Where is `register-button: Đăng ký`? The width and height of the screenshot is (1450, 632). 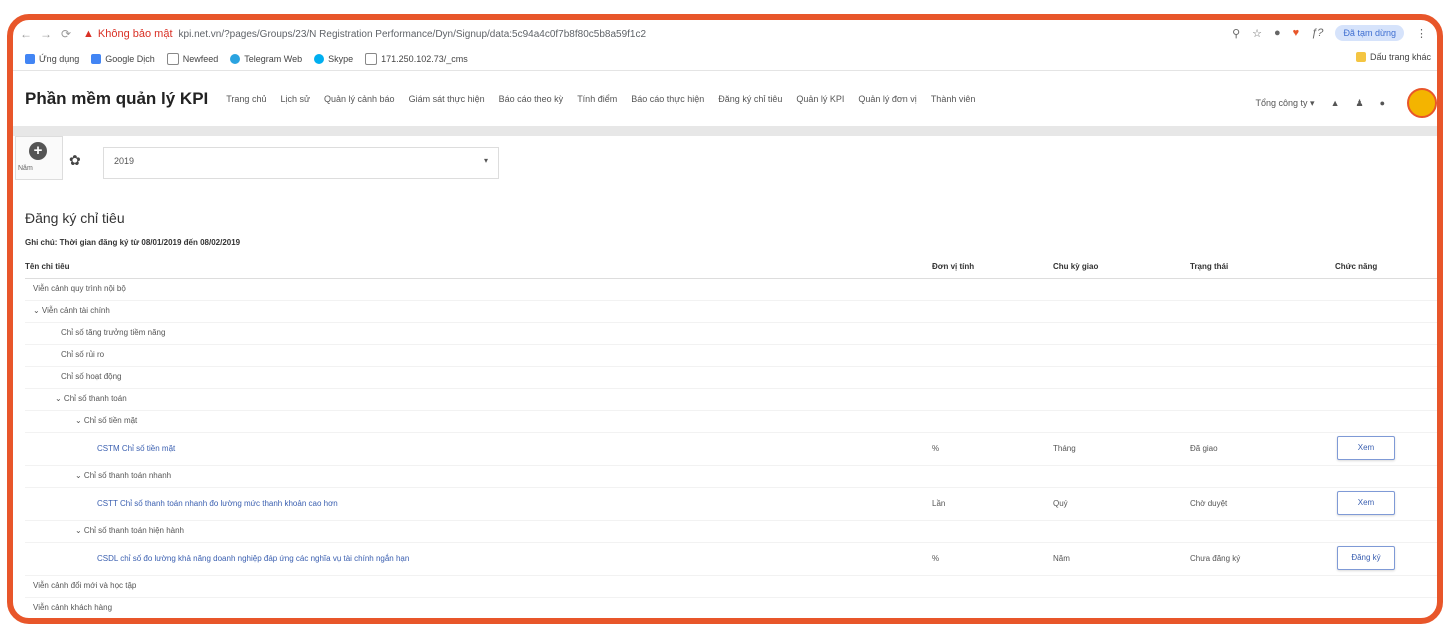 register-button: Đăng ký is located at coordinates (1366, 558).